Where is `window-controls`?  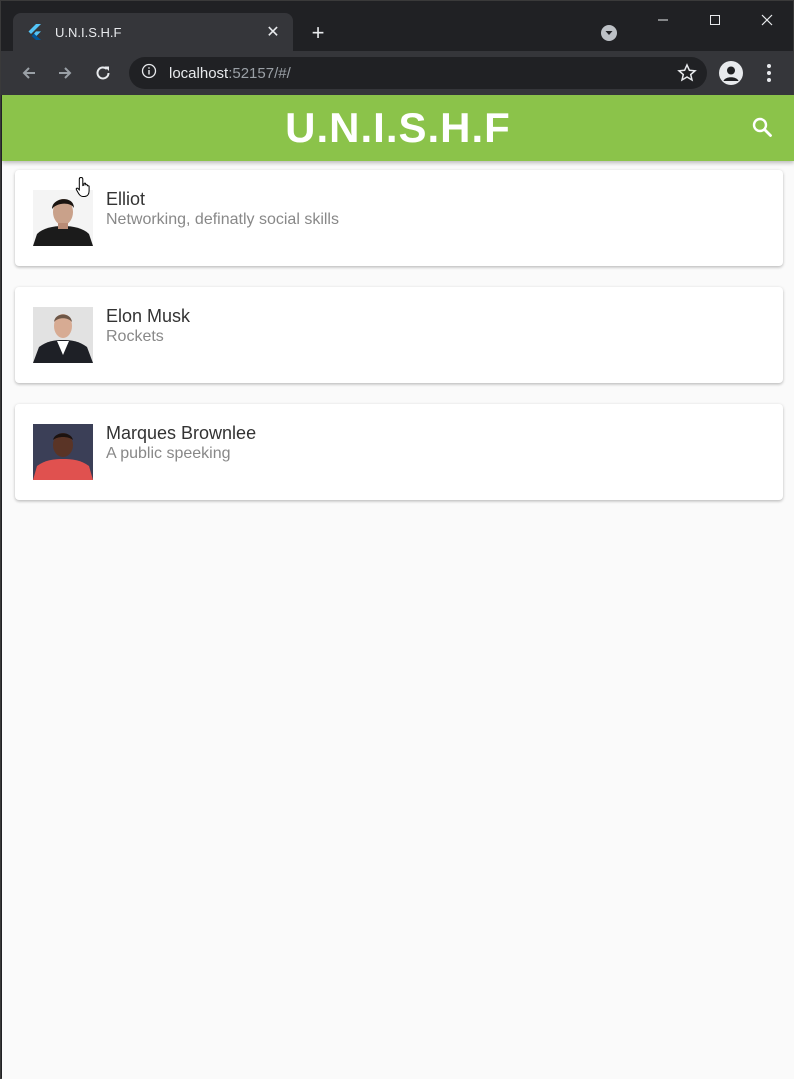
window-controls is located at coordinates (715, 21).